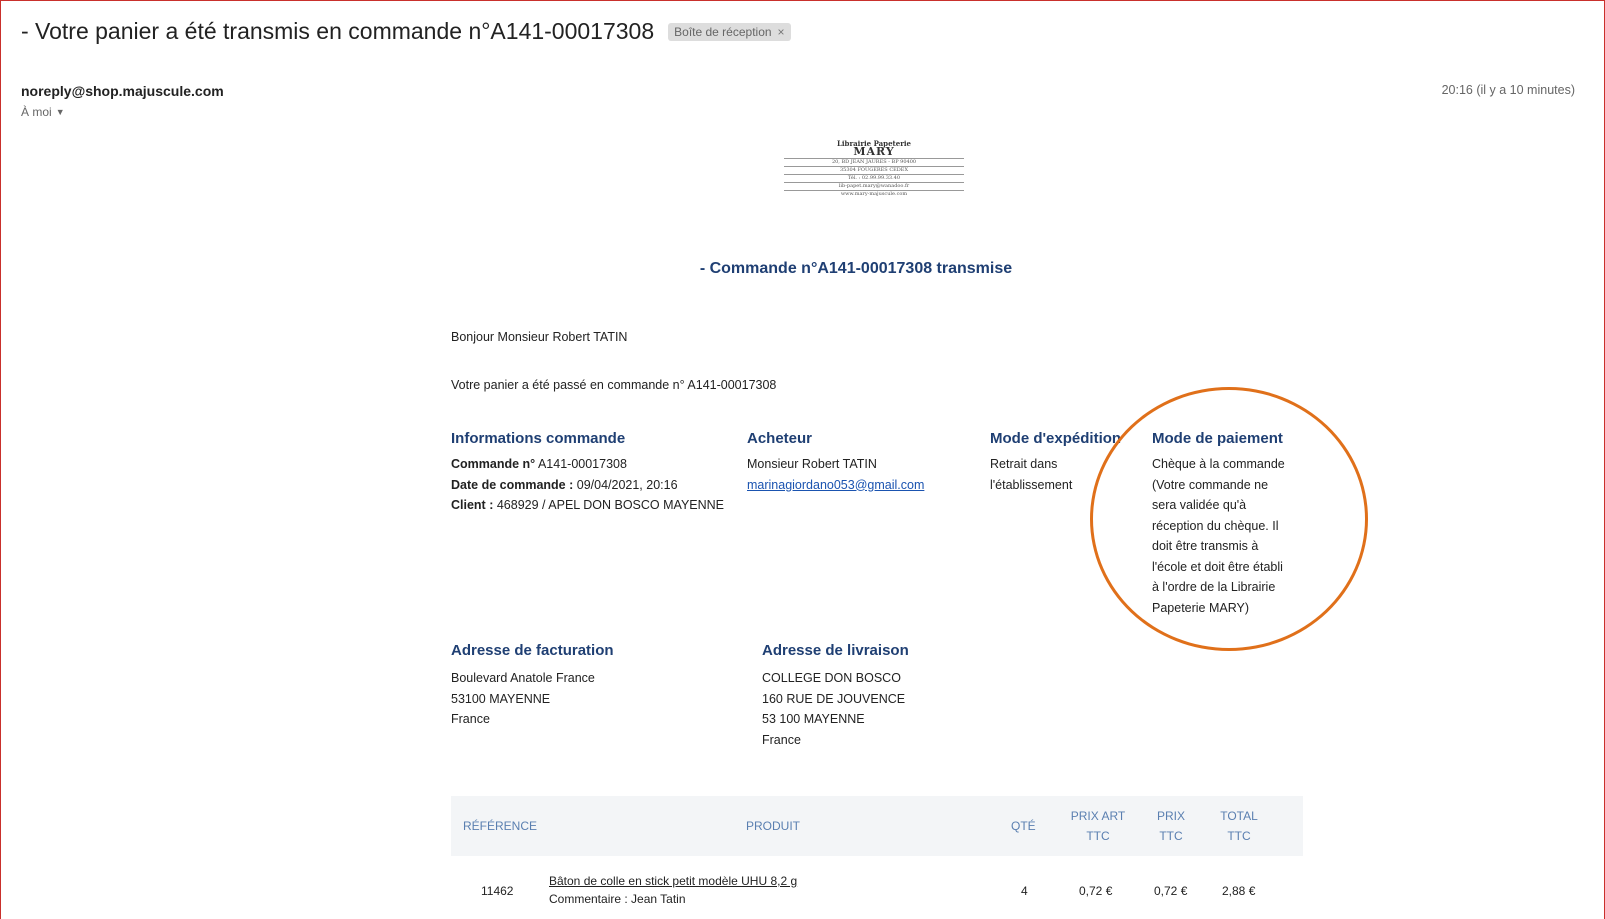 The image size is (1605, 919). I want to click on payment-line: sera validée qu'à, so click(1199, 505).